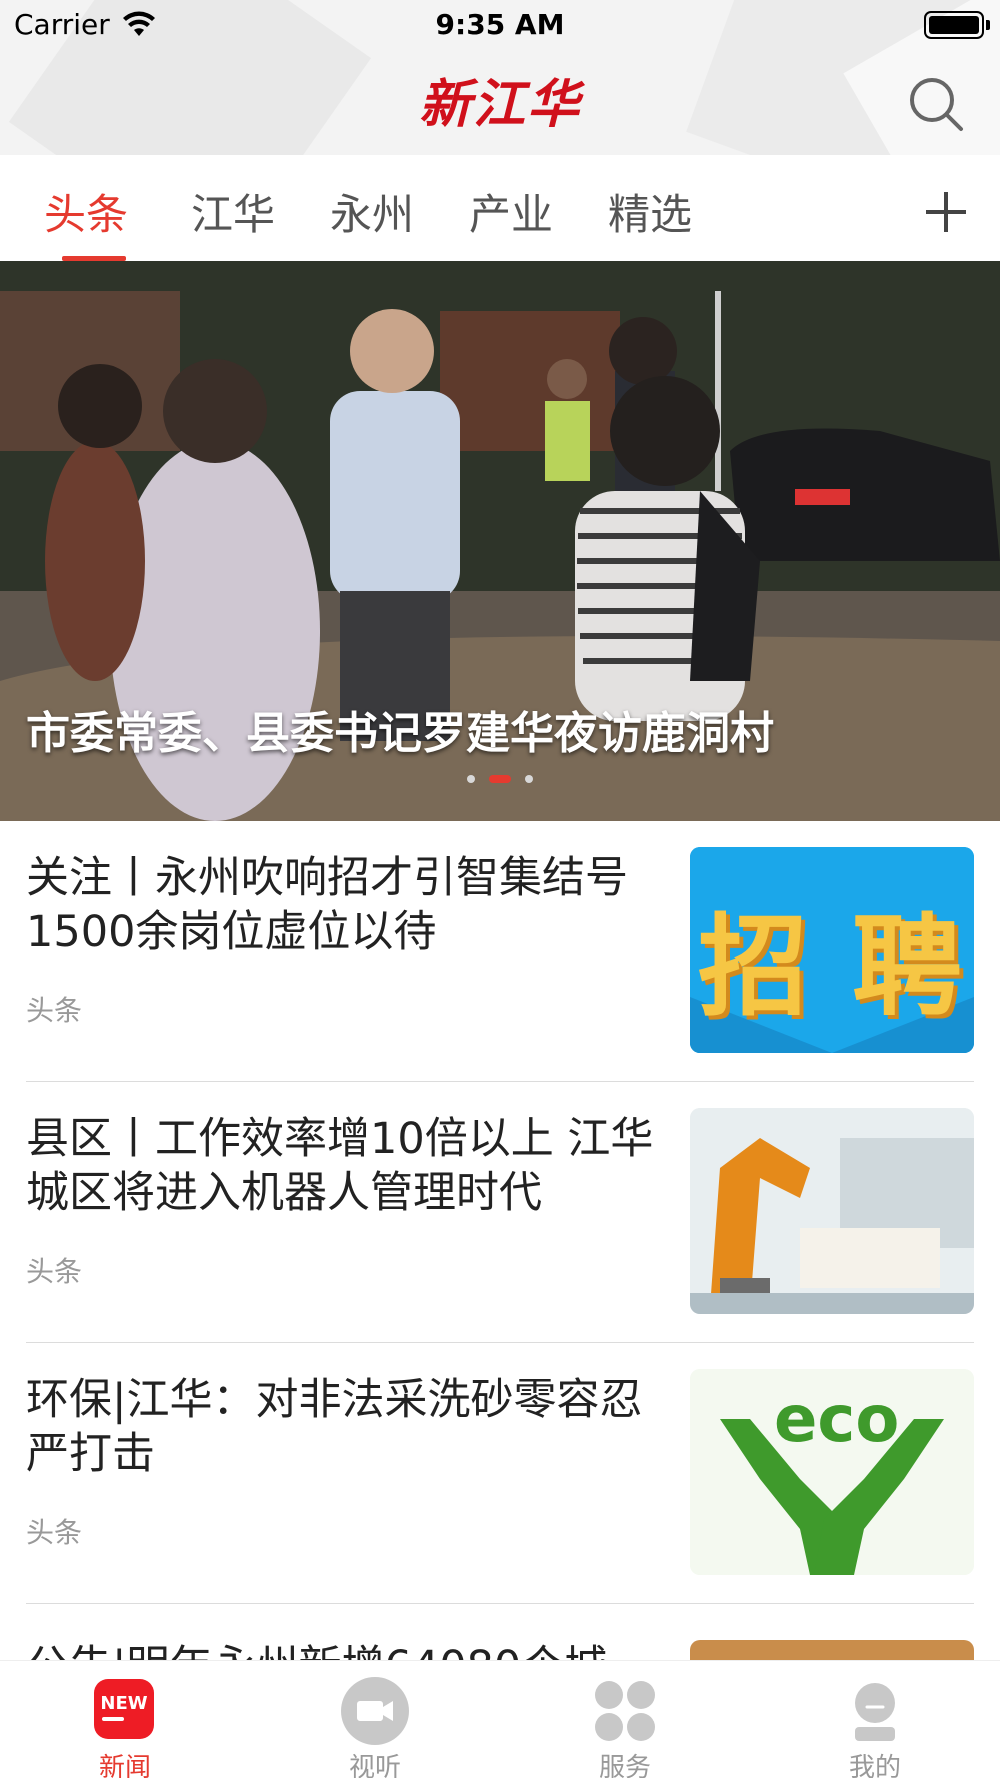 The height and width of the screenshot is (1778, 1000). What do you see at coordinates (988, 25) in the screenshot?
I see `battery-tip` at bounding box center [988, 25].